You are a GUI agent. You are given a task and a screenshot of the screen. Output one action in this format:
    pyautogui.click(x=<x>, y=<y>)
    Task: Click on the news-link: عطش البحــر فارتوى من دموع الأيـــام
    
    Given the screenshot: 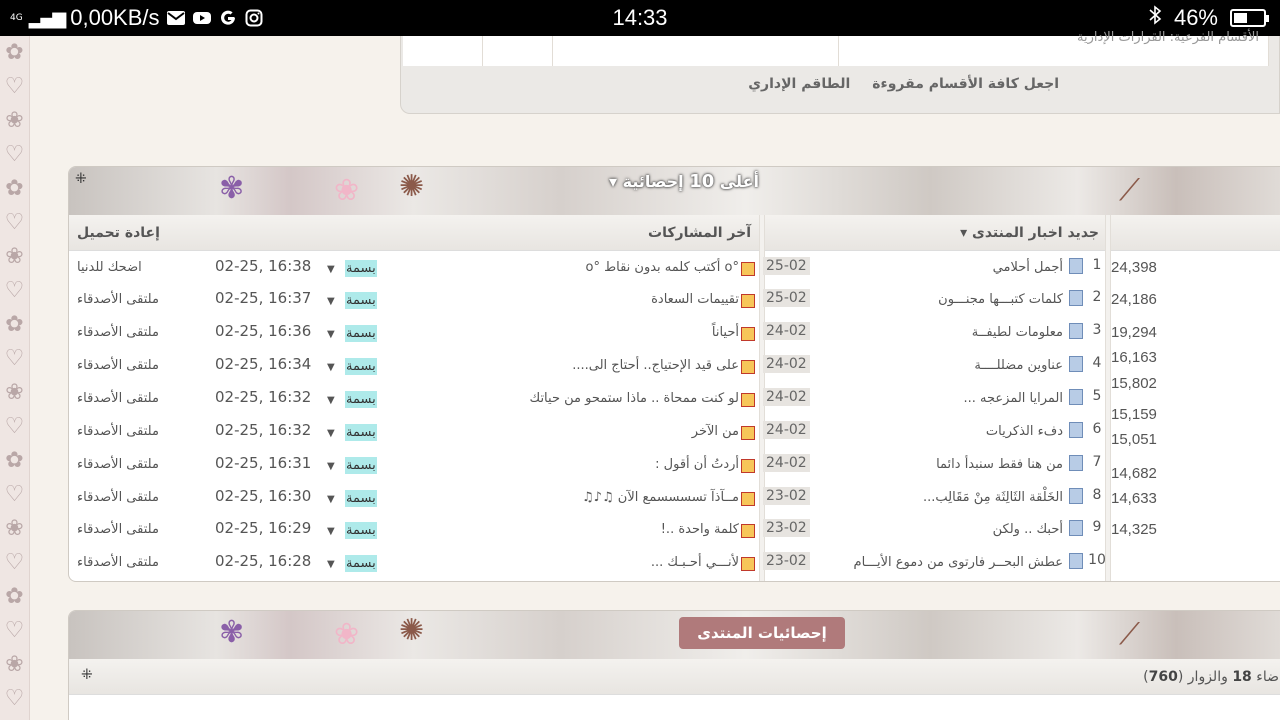 What is the action you would take?
    pyautogui.click(x=958, y=562)
    